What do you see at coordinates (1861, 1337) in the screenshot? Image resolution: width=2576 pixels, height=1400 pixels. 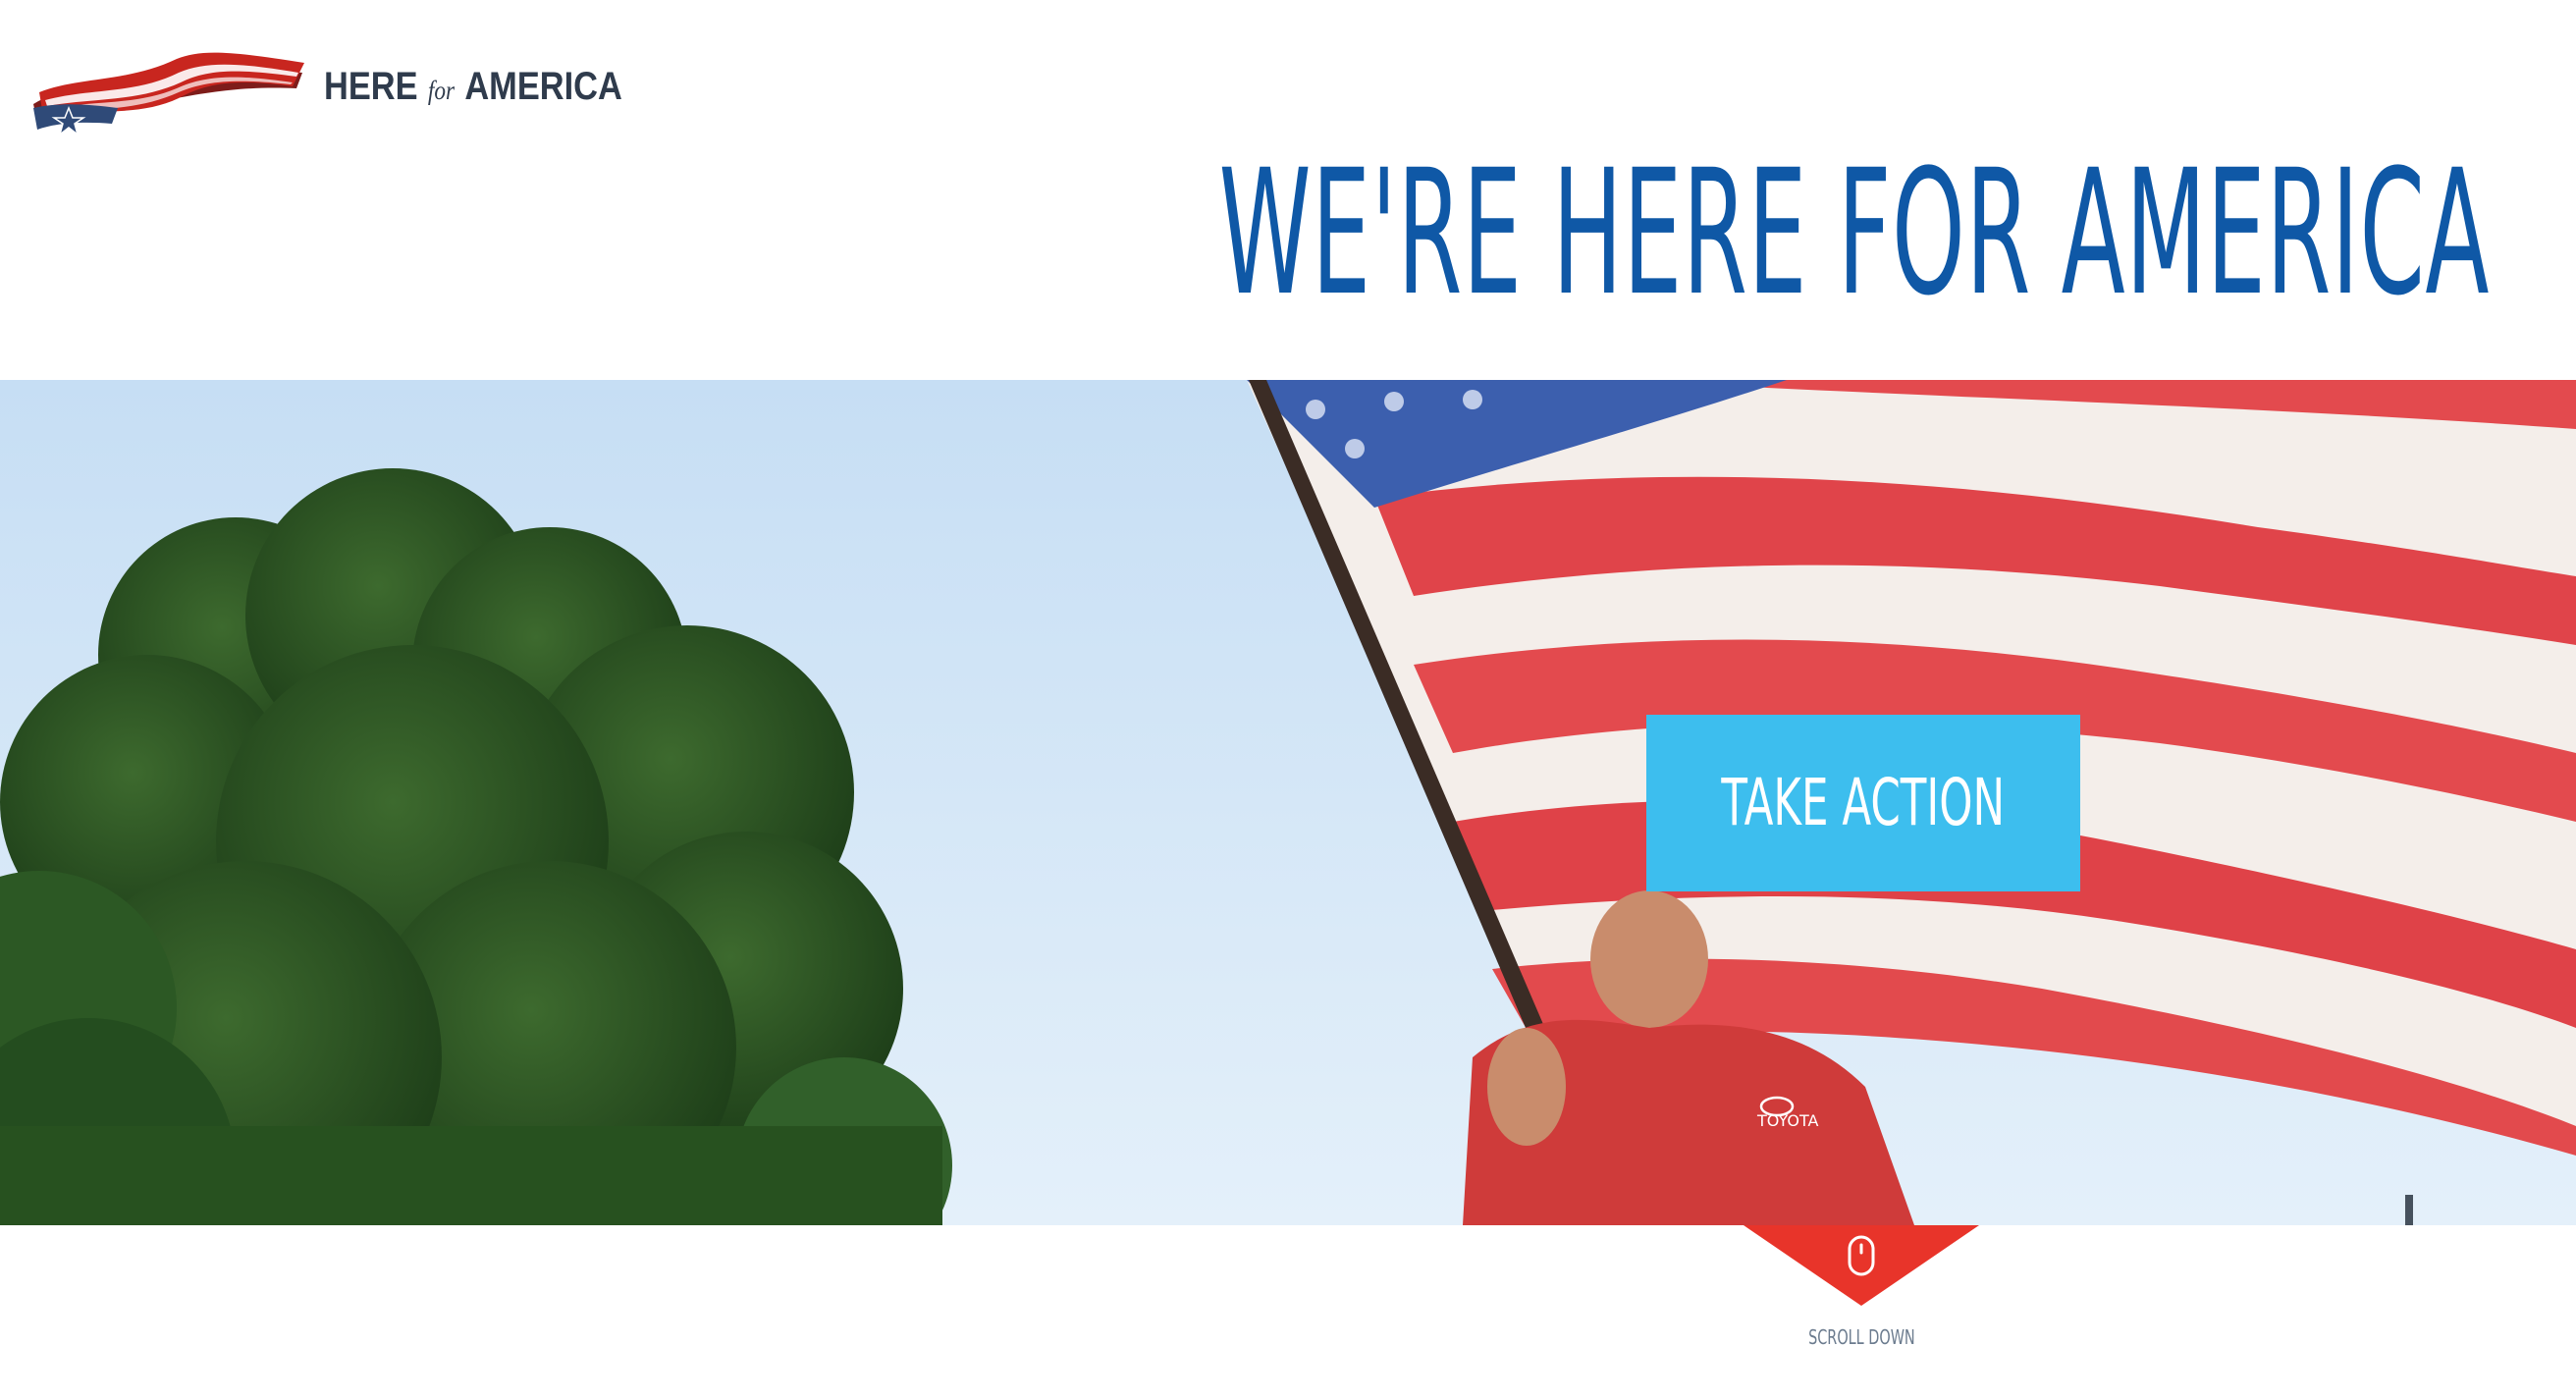 I see `scroll-down-label: SCROLL DOWN` at bounding box center [1861, 1337].